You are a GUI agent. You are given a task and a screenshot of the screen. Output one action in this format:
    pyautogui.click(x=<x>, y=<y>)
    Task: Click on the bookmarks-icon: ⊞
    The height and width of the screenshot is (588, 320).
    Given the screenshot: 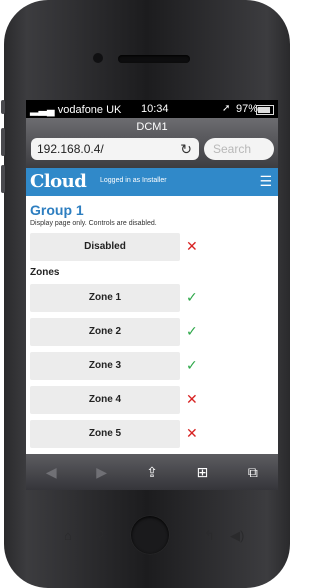 What is the action you would take?
    pyautogui.click(x=202, y=472)
    